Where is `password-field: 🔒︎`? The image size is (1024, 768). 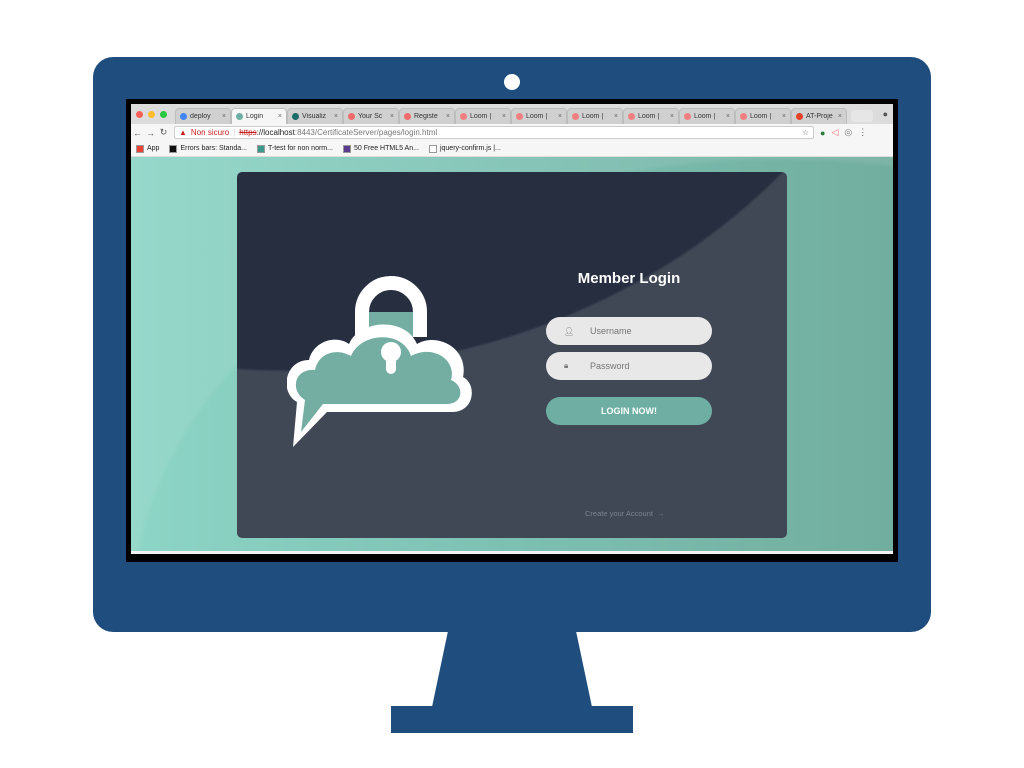 password-field: 🔒︎ is located at coordinates (629, 366).